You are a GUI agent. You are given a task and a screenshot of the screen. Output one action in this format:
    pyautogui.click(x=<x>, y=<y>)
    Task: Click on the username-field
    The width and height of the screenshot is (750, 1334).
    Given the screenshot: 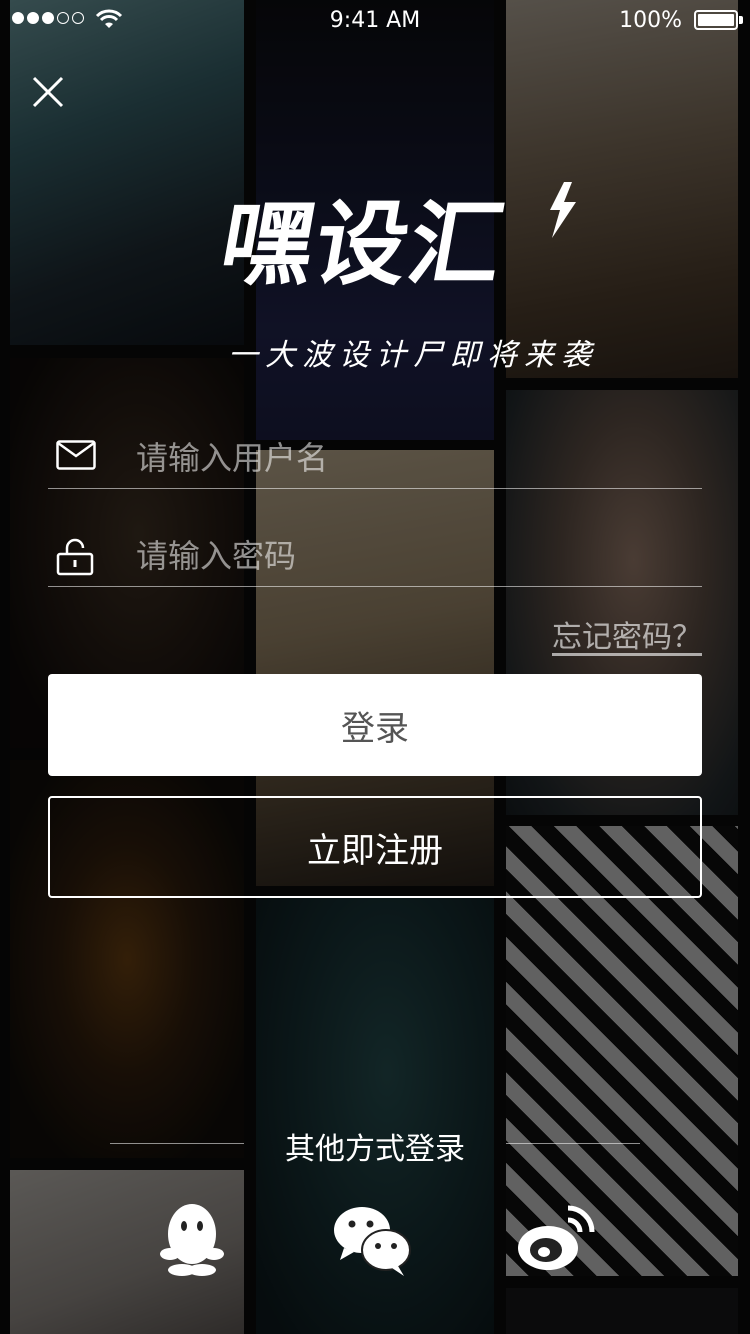 What is the action you would take?
    pyautogui.click(x=375, y=457)
    